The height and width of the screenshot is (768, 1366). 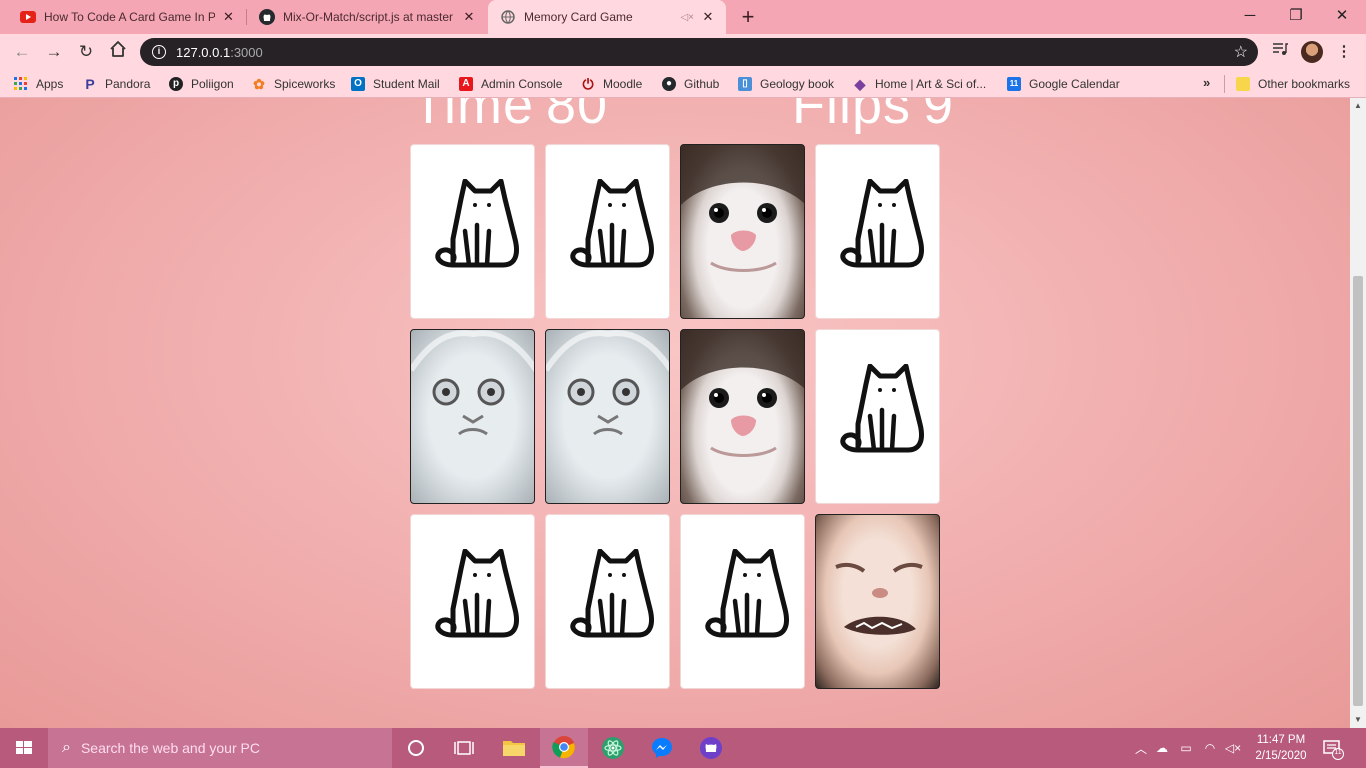 What do you see at coordinates (118, 49) in the screenshot?
I see `home-icon` at bounding box center [118, 49].